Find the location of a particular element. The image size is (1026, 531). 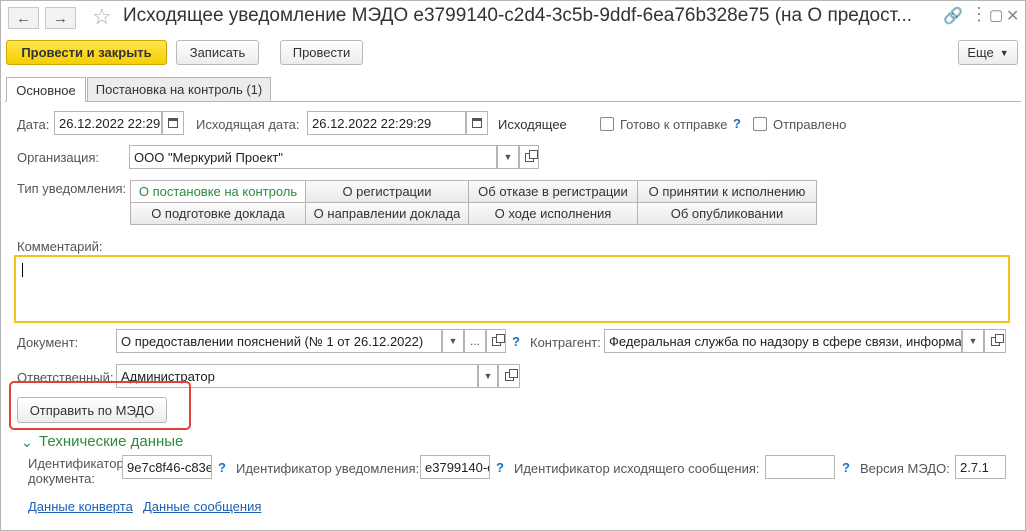

counterparty-dropdown-button: ▼ is located at coordinates (973, 341).